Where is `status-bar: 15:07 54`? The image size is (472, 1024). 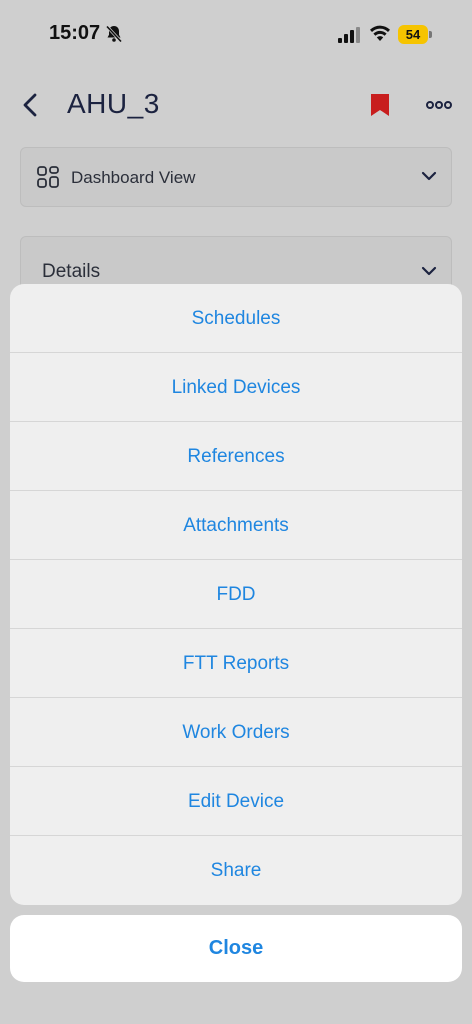 status-bar: 15:07 54 is located at coordinates (236, 35).